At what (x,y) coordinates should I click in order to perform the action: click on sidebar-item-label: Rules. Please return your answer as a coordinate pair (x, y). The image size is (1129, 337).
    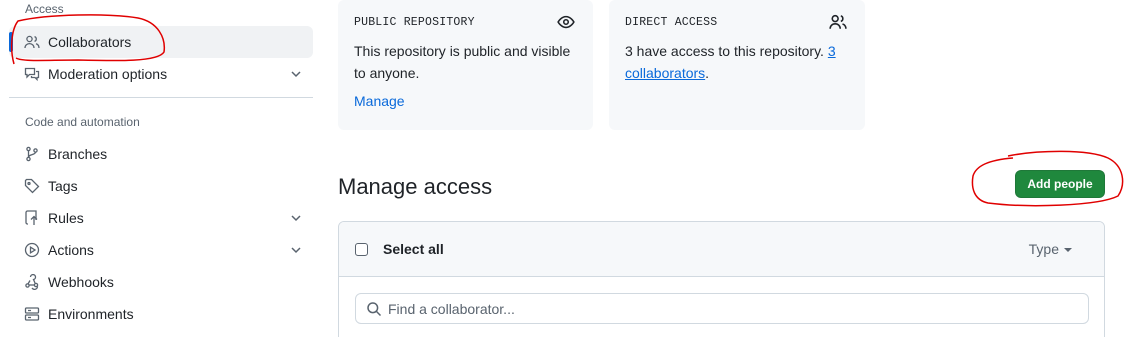
    Looking at the image, I should click on (66, 218).